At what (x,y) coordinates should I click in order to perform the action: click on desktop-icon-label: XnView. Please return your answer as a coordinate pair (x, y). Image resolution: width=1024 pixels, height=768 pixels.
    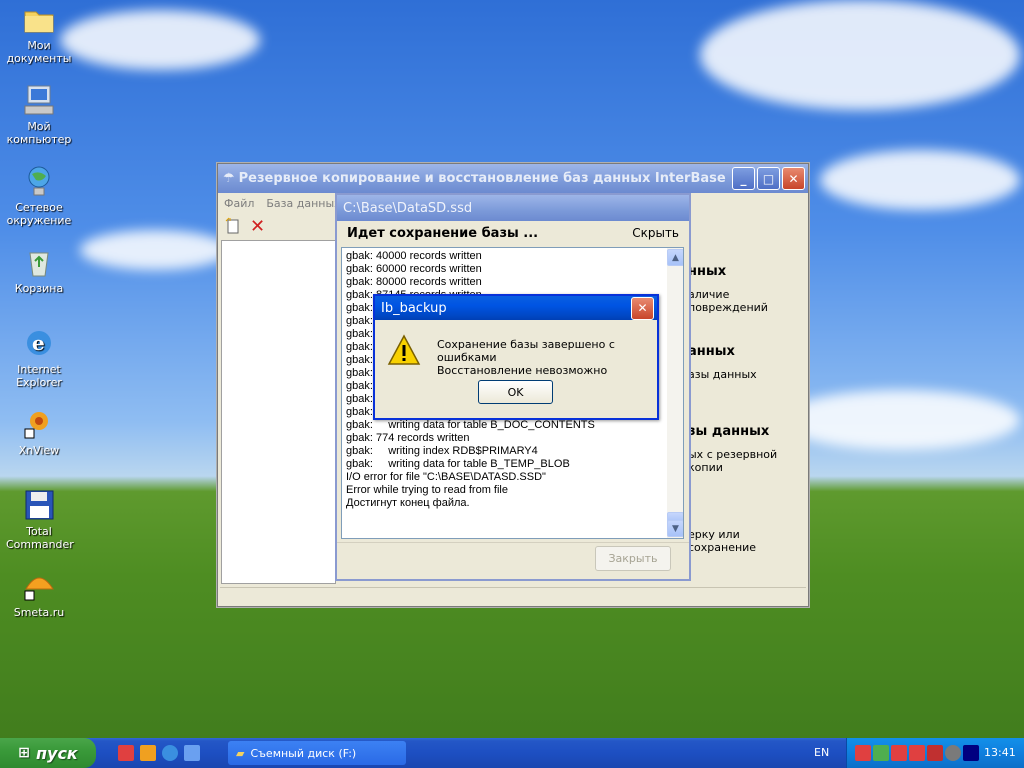
    Looking at the image, I should click on (39, 450).